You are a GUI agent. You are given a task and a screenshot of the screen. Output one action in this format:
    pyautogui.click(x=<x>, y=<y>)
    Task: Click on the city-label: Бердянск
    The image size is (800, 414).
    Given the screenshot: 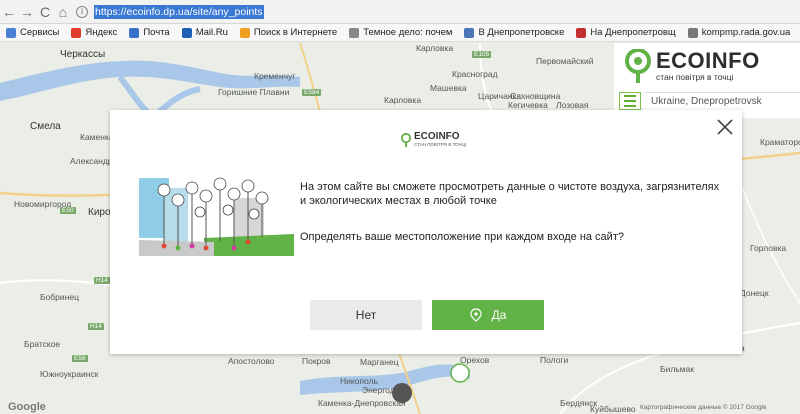 What is the action you would take?
    pyautogui.click(x=579, y=403)
    